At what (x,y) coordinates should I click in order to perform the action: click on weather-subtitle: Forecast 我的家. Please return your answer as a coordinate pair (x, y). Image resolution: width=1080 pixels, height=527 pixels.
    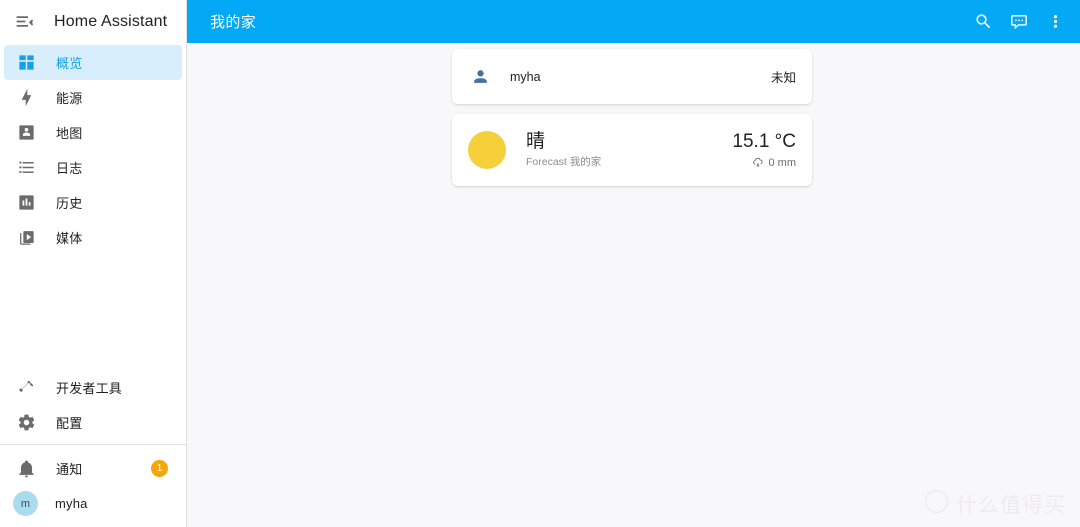
    Looking at the image, I should click on (564, 162).